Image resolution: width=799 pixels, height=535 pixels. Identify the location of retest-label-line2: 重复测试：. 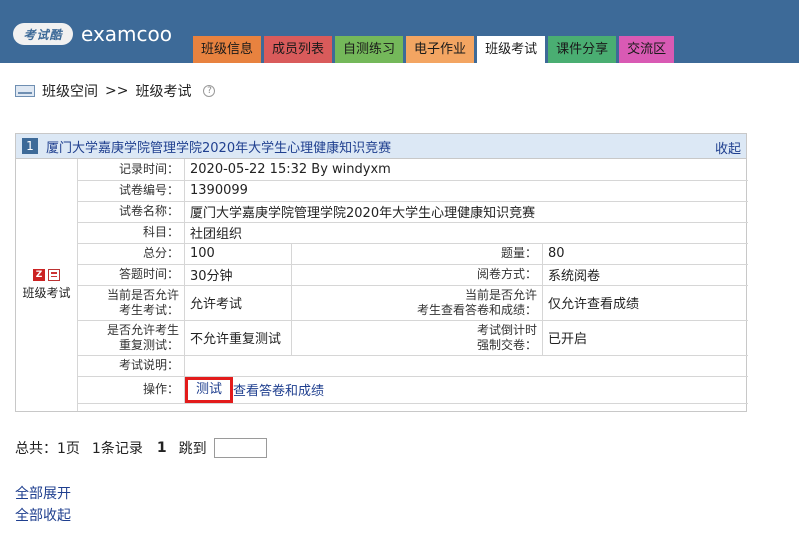
(148, 344).